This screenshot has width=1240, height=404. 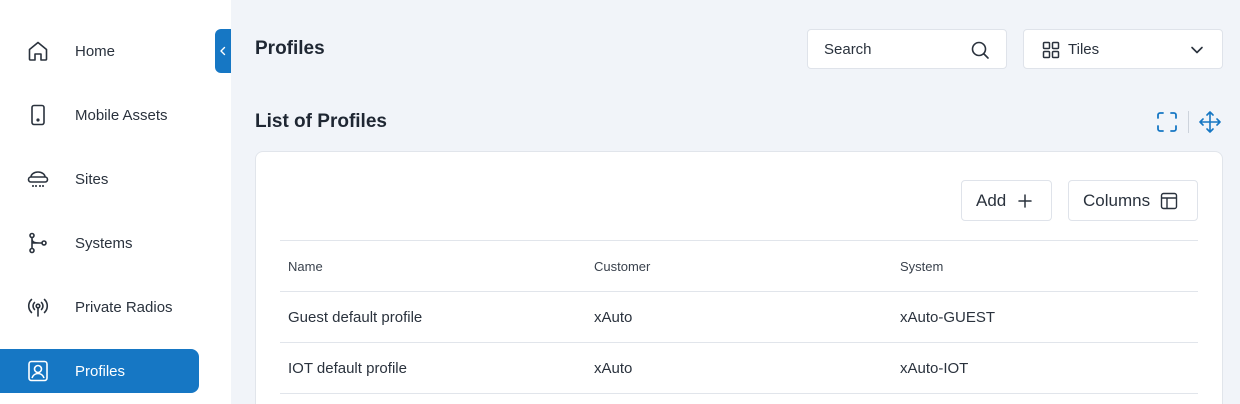 I want to click on cell-system: xAuto-GUEST, so click(x=948, y=317).